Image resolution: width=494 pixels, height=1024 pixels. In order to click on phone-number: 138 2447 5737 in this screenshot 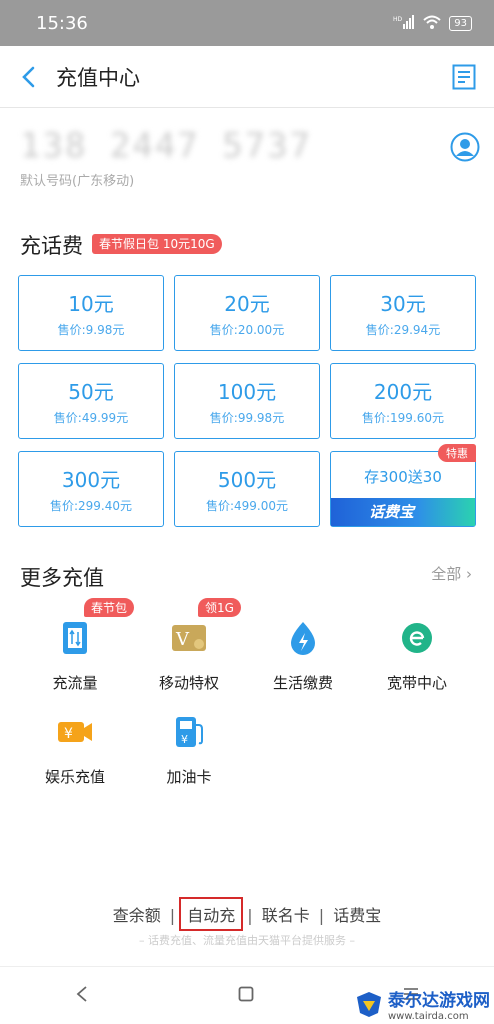, I will do `click(166, 146)`.